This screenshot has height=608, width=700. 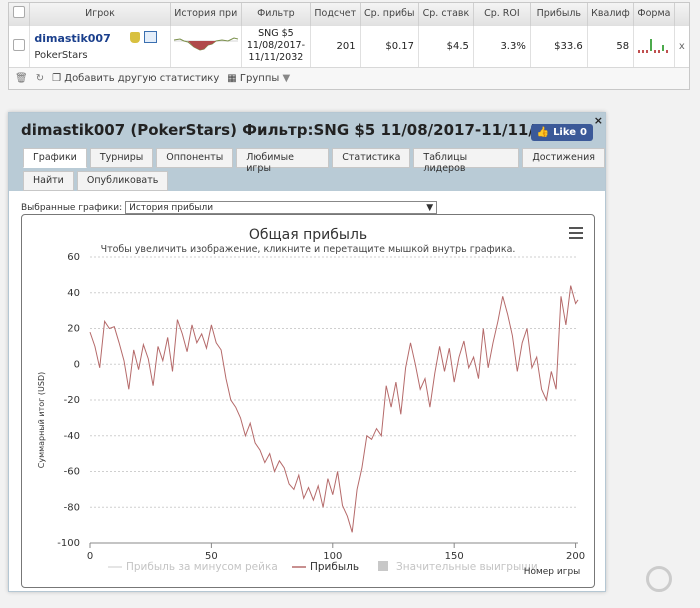 I want to click on refresh-icon: ↻, so click(x=40, y=78).